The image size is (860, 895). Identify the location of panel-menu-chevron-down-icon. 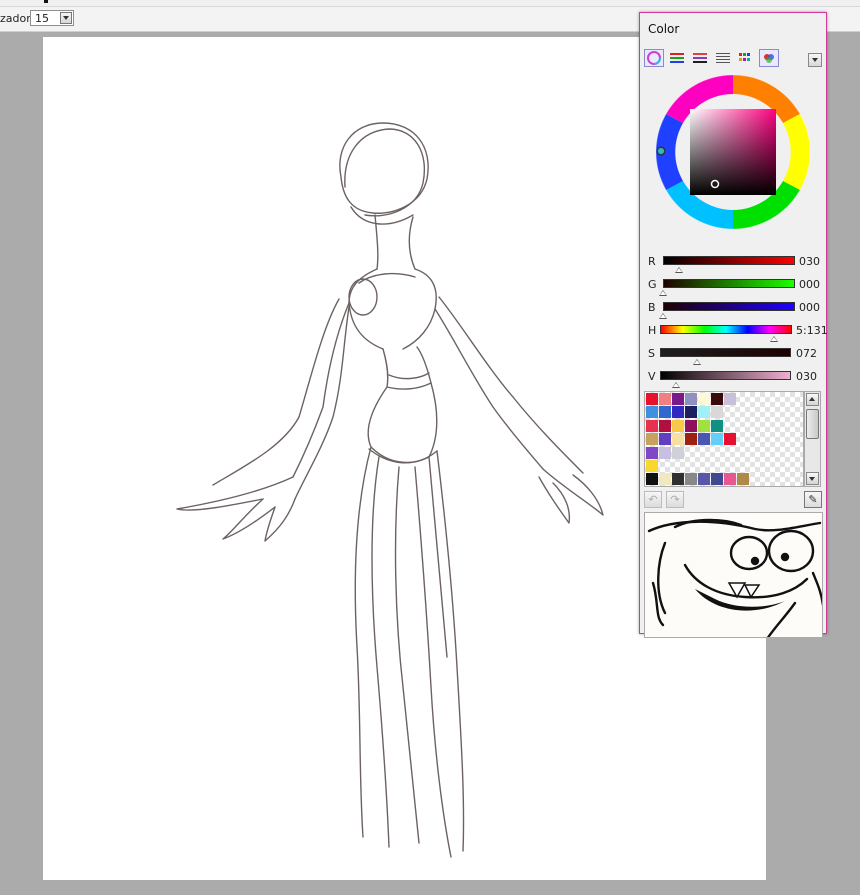
(815, 60).